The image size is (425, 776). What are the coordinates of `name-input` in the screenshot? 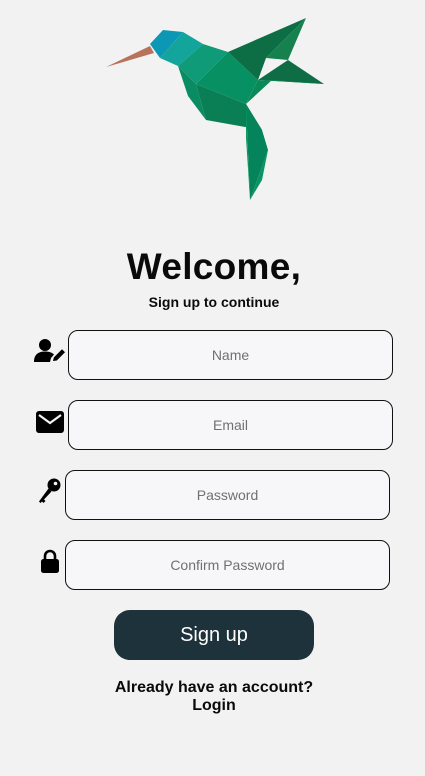 It's located at (230, 355).